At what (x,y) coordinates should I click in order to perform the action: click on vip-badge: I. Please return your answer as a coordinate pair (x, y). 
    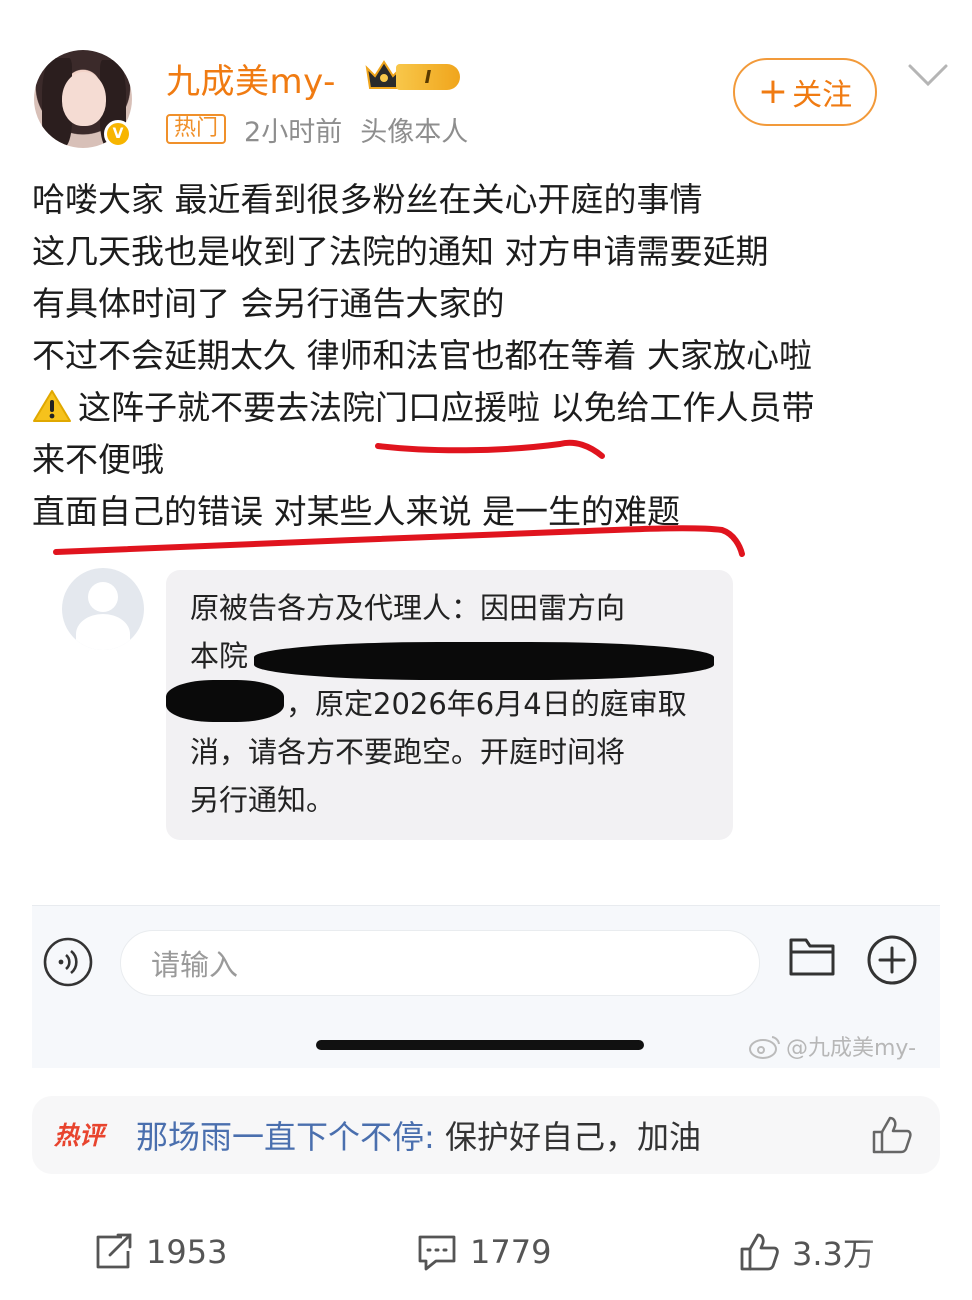
    Looking at the image, I should click on (413, 76).